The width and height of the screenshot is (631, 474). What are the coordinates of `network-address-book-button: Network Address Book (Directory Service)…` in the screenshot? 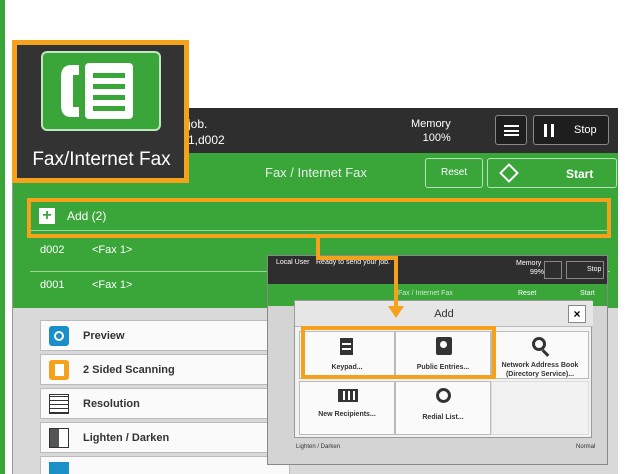 It's located at (540, 355).